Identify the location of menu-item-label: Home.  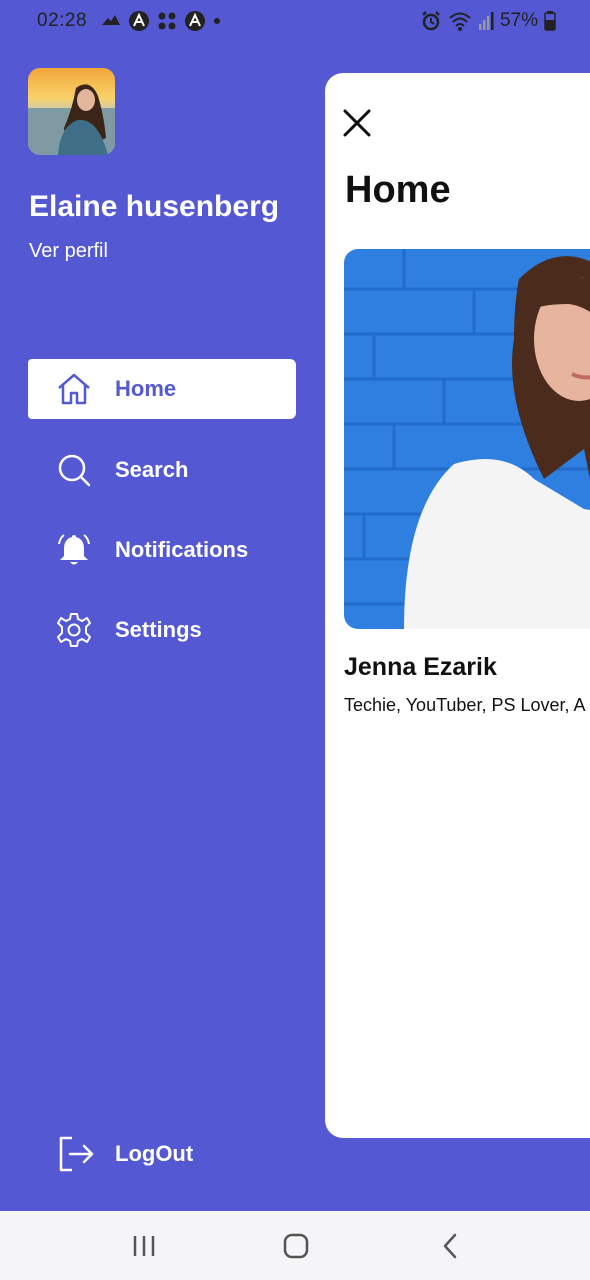
(146, 388).